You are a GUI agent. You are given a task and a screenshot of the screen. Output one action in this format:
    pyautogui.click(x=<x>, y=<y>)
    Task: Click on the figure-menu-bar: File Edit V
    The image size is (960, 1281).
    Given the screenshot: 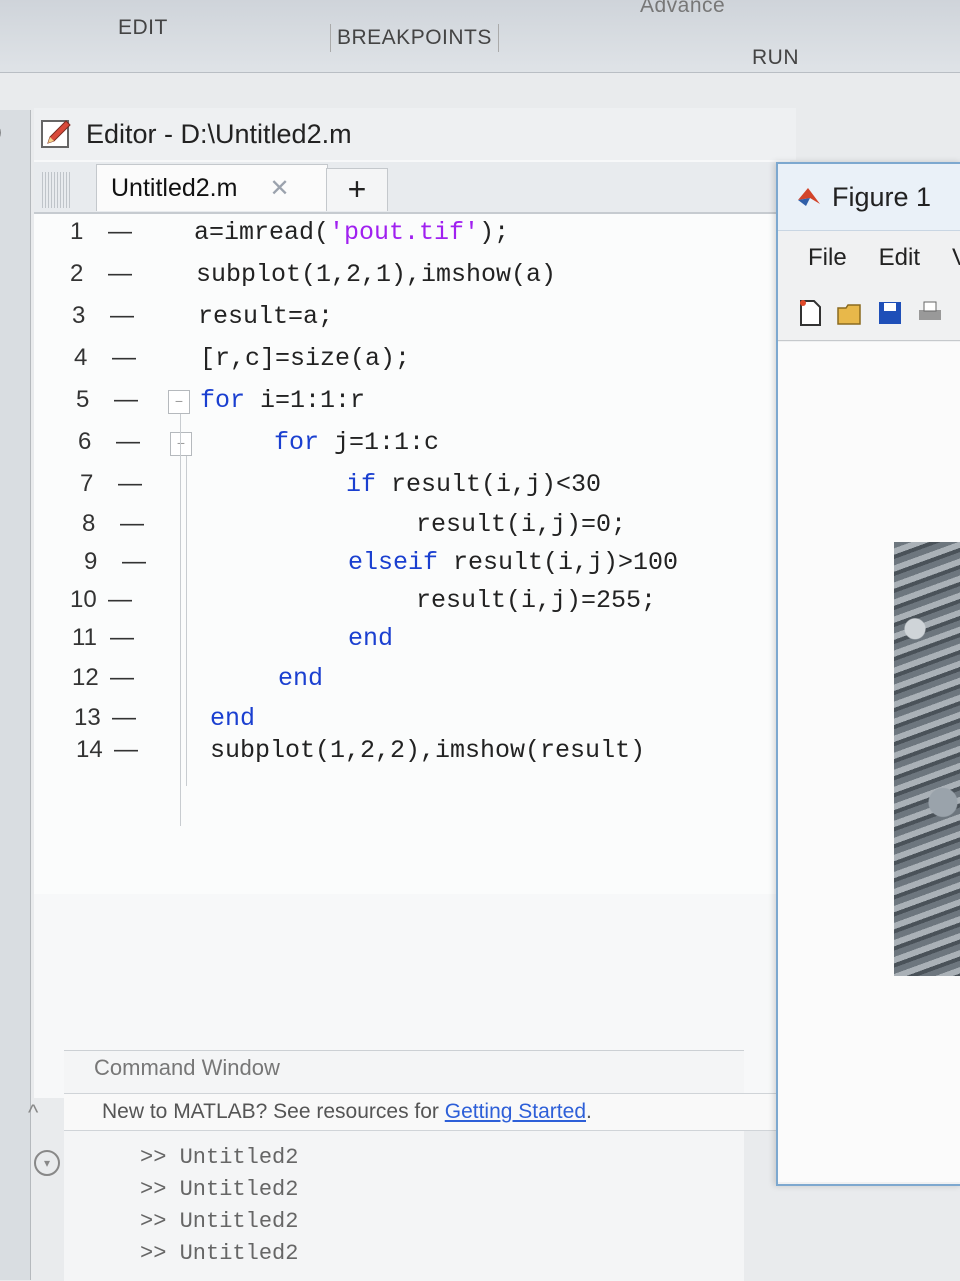 What is the action you would take?
    pyautogui.click(x=869, y=258)
    